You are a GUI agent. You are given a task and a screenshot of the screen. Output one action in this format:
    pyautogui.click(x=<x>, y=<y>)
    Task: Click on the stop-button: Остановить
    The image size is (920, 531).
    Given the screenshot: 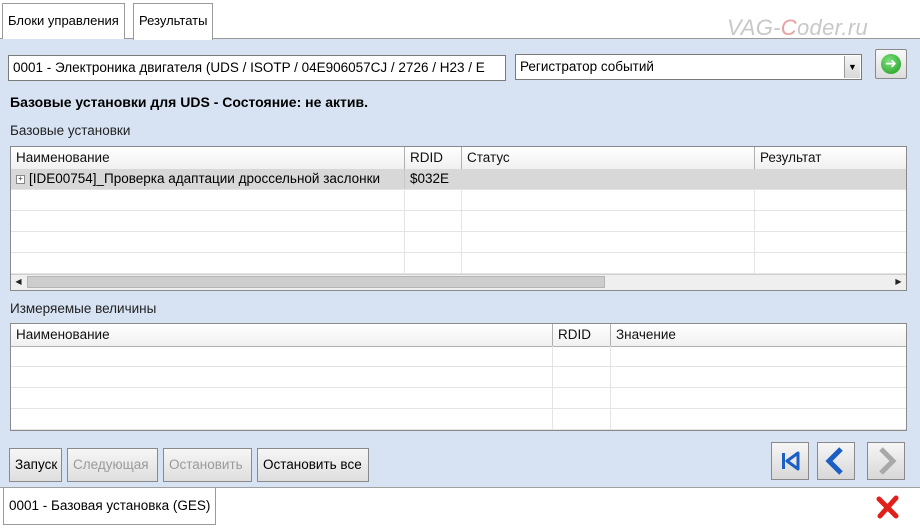 What is the action you would take?
    pyautogui.click(x=207, y=465)
    